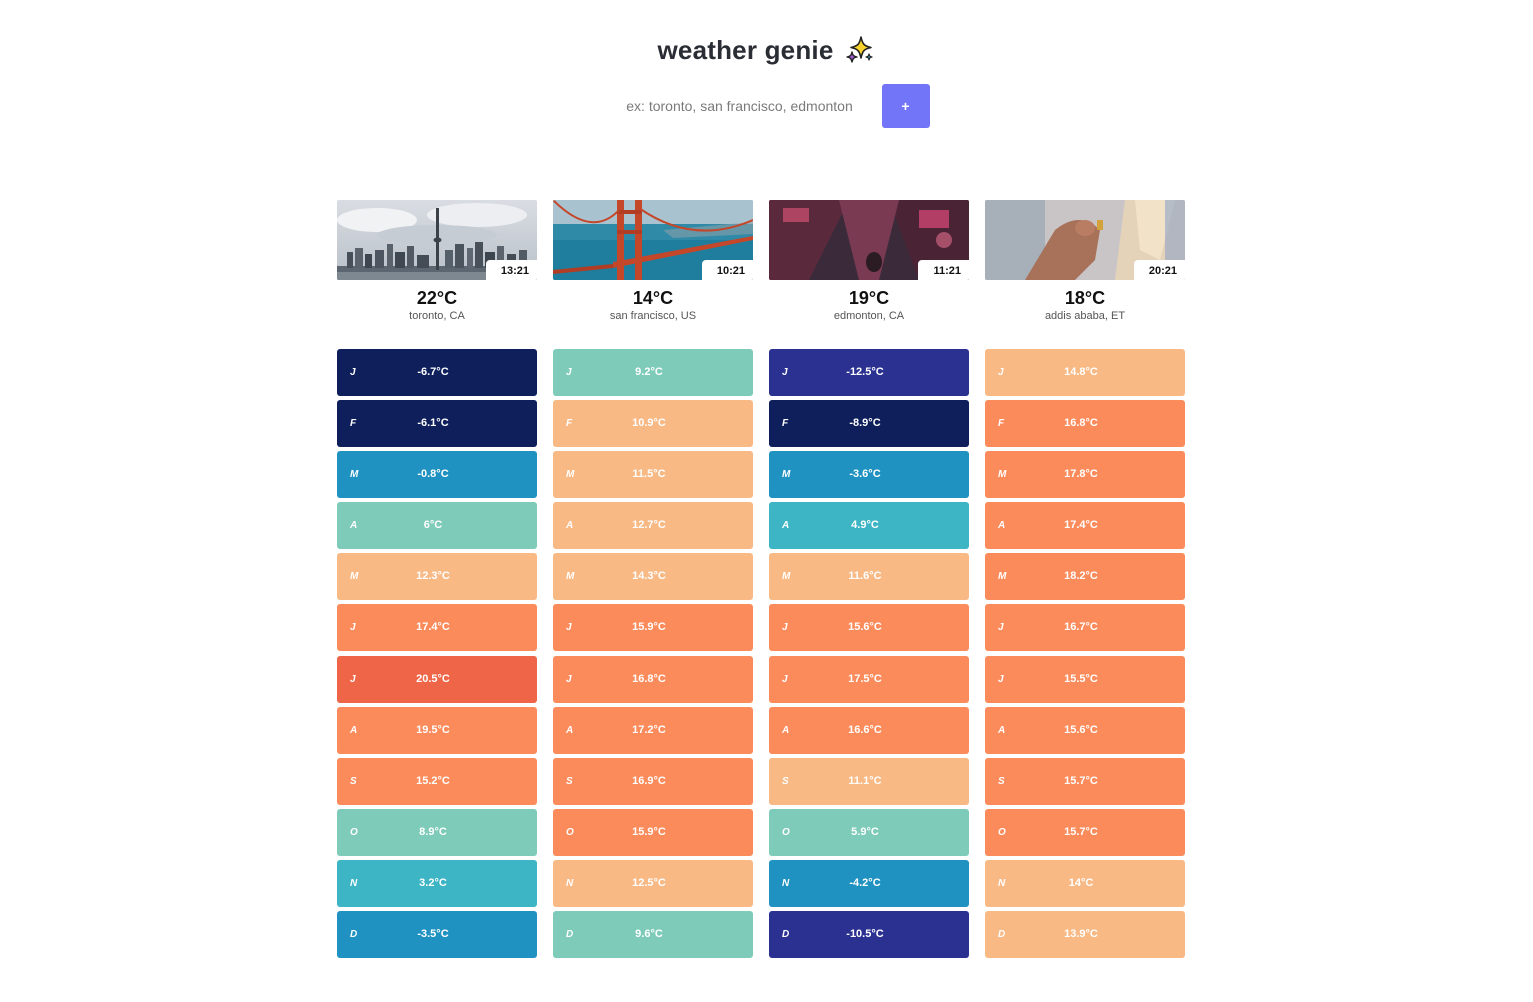  What do you see at coordinates (433, 831) in the screenshot?
I see `month-average-temperature: 8.9°C` at bounding box center [433, 831].